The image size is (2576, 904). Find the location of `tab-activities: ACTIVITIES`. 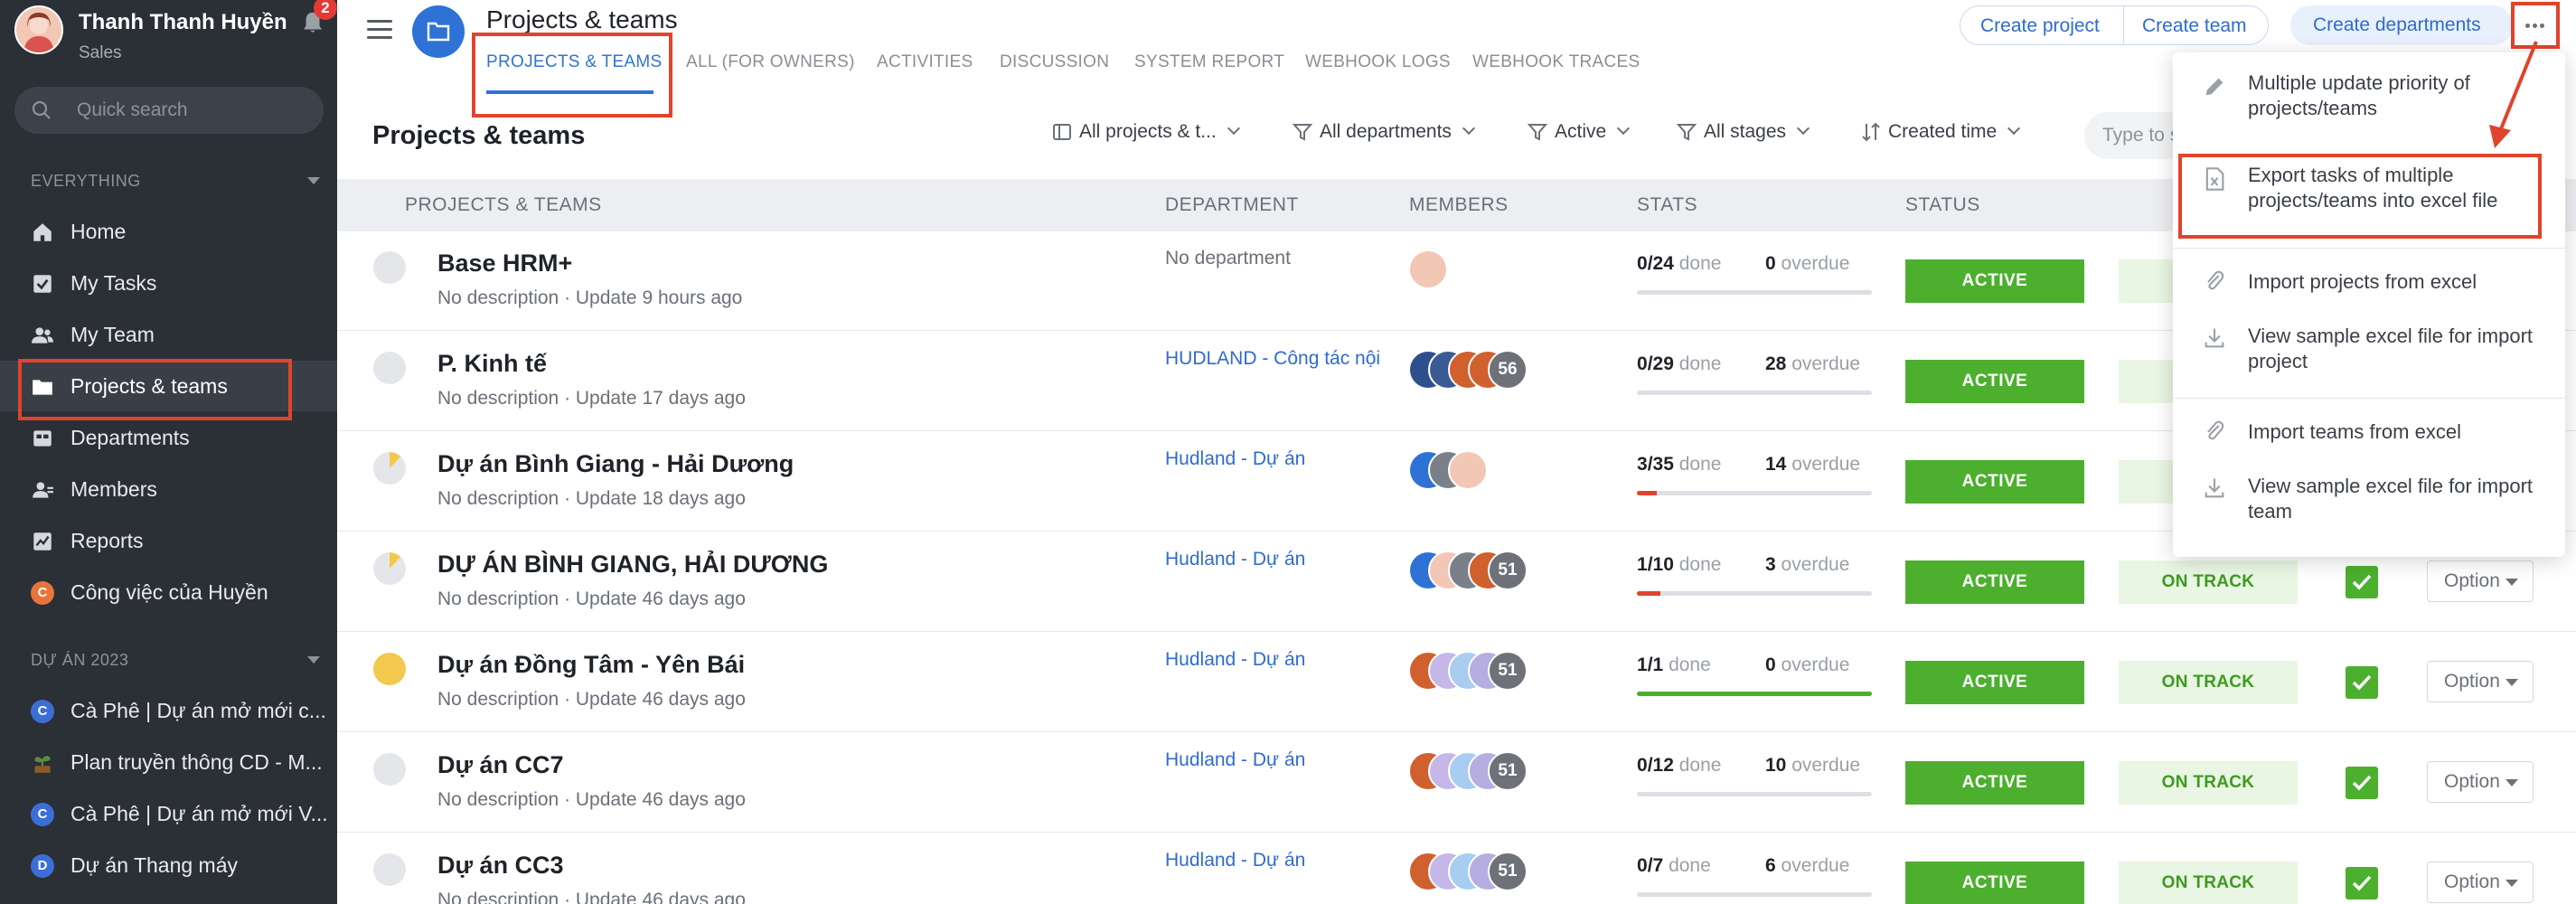

tab-activities: ACTIVITIES is located at coordinates (925, 62).